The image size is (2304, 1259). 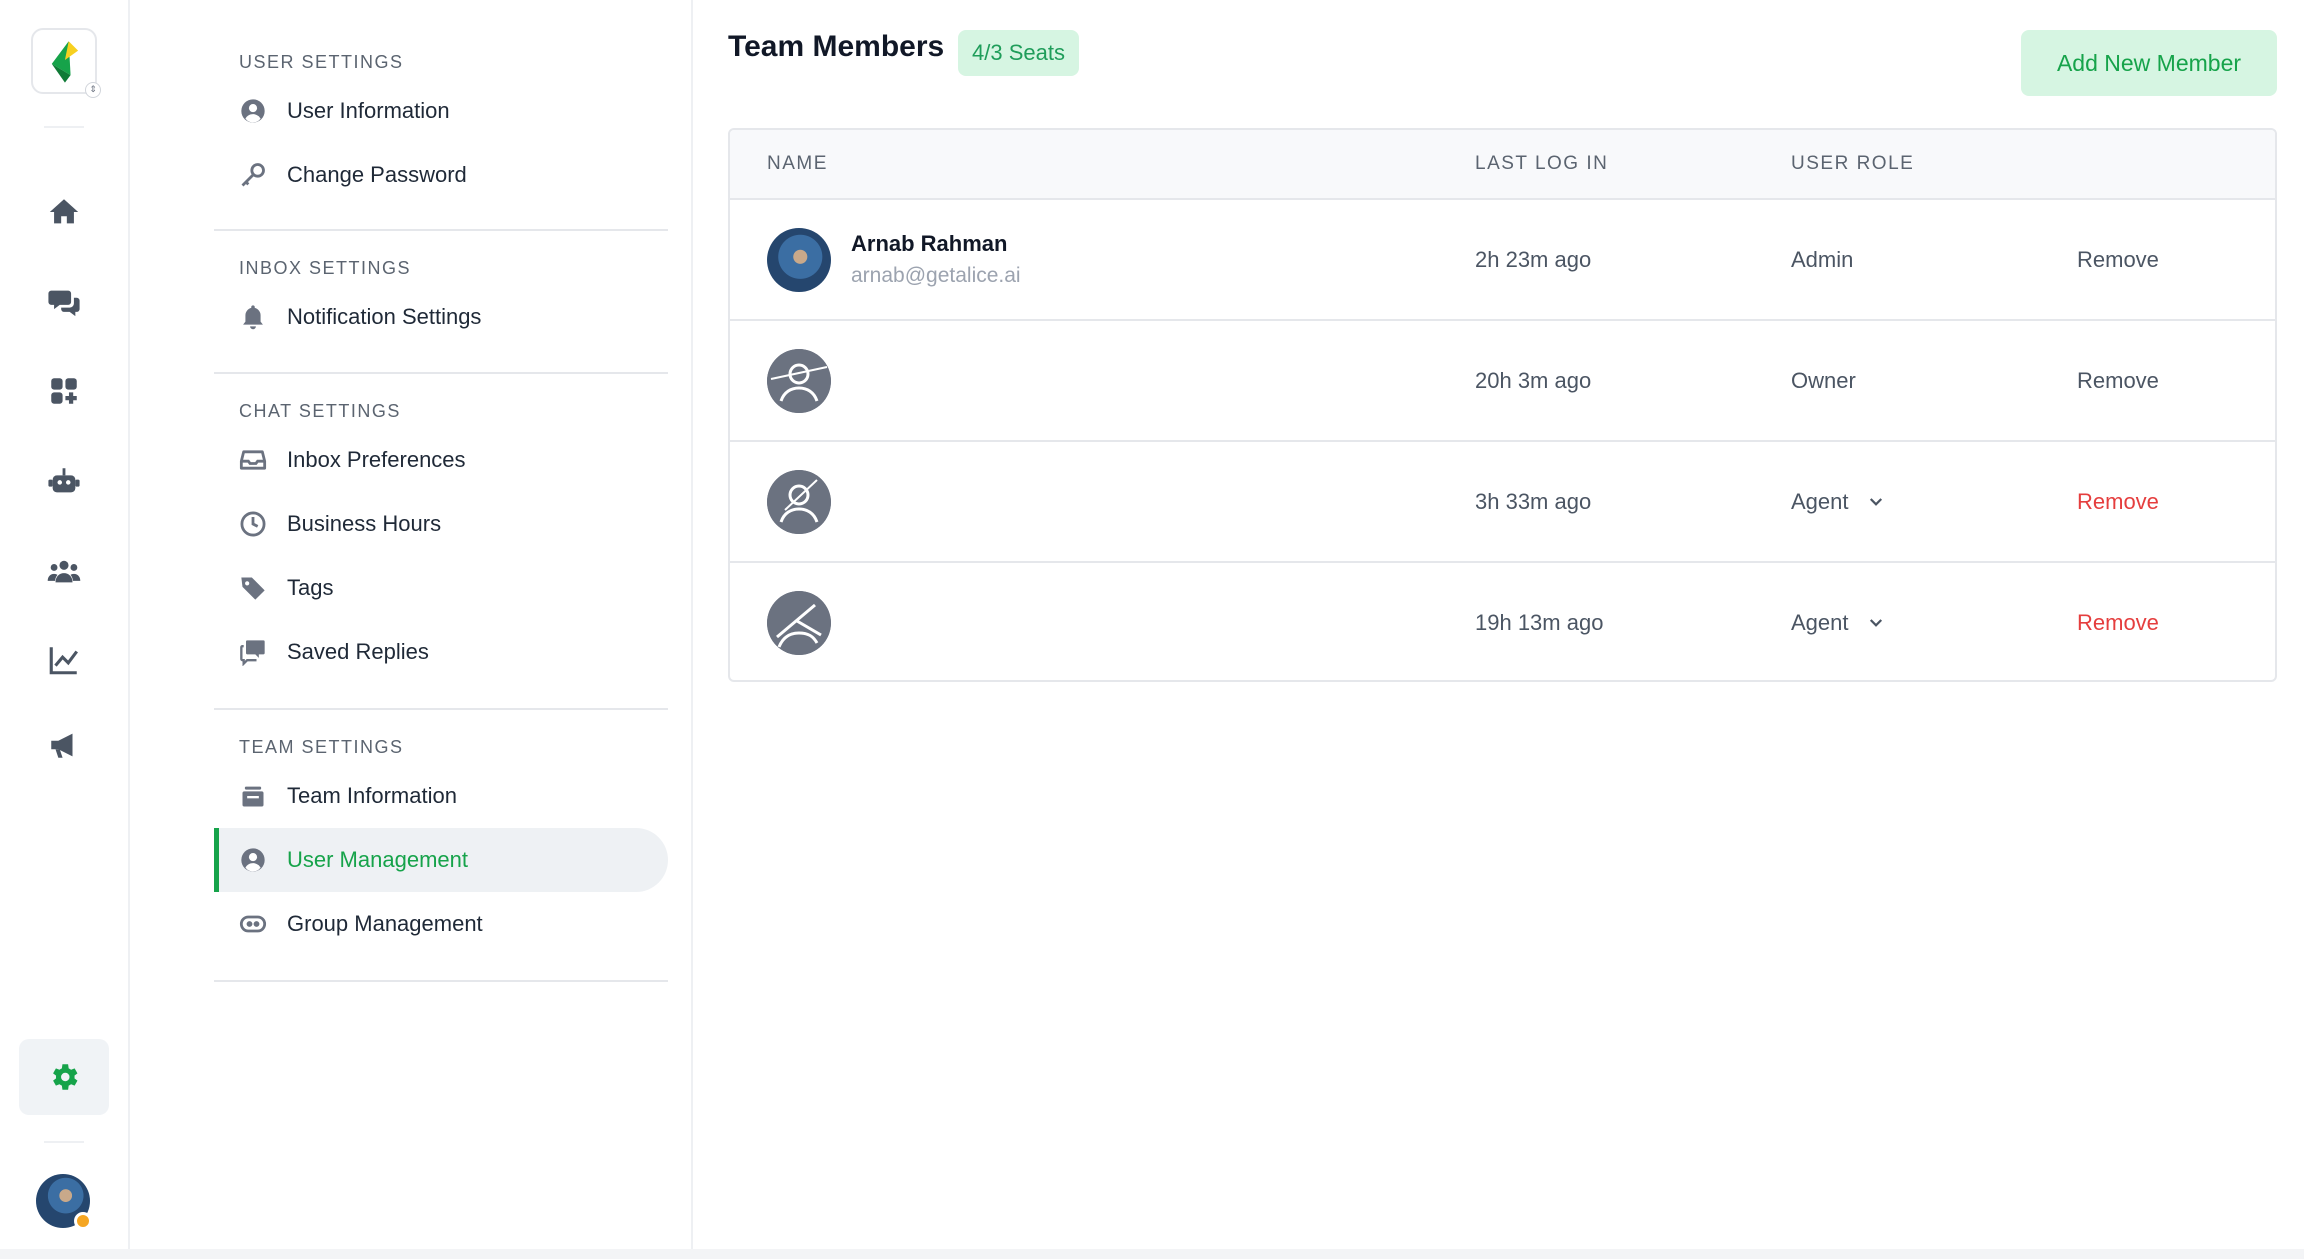 I want to click on rail-team-button, so click(x=64, y=571).